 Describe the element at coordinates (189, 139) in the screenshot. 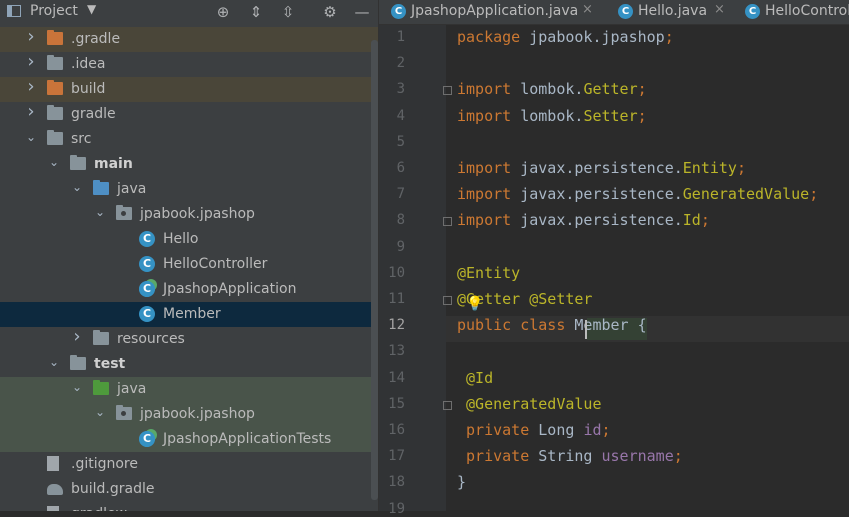

I see `tree-item: ⌄ src` at that location.